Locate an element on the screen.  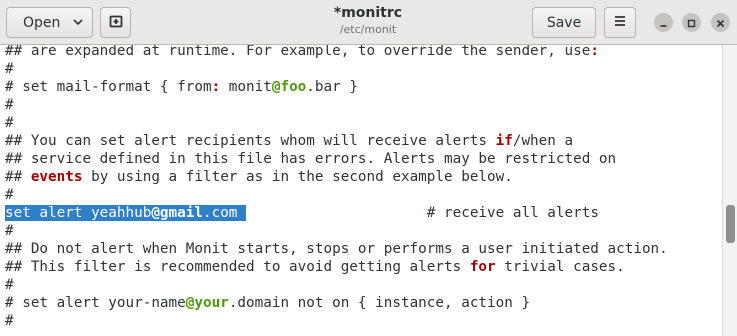
minimize-button is located at coordinates (663, 22).